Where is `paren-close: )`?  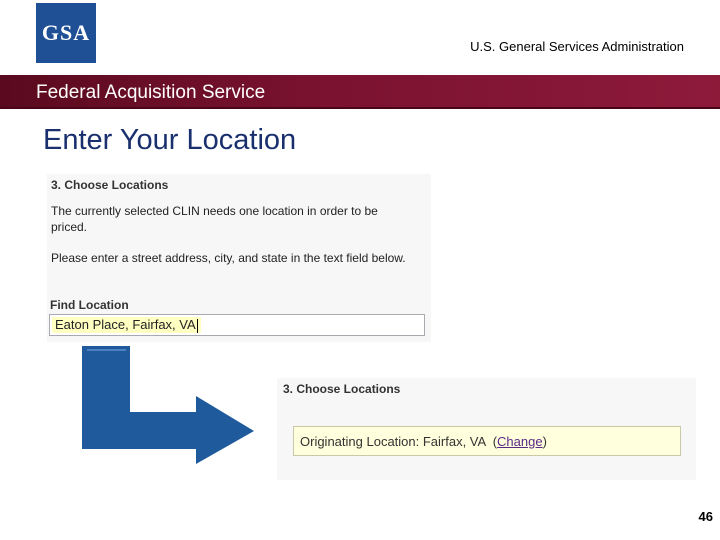 paren-close: ) is located at coordinates (544, 441).